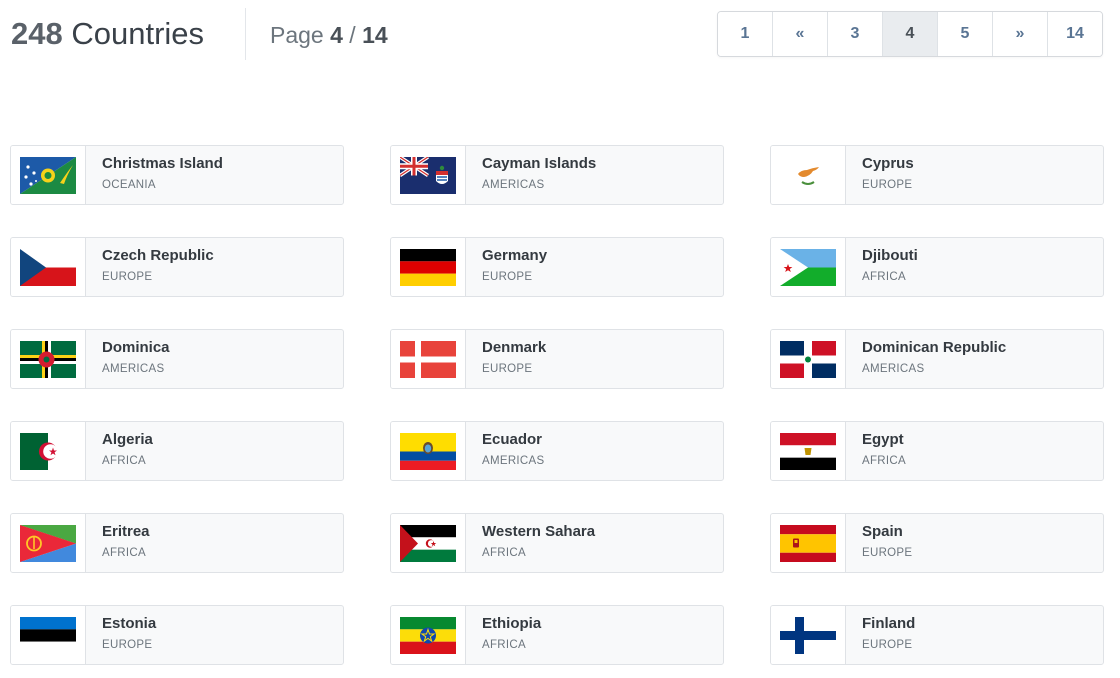 The width and height of the screenshot is (1120, 678). Describe the element at coordinates (128, 359) in the screenshot. I see `country-info: Dominica AMERICAS` at that location.